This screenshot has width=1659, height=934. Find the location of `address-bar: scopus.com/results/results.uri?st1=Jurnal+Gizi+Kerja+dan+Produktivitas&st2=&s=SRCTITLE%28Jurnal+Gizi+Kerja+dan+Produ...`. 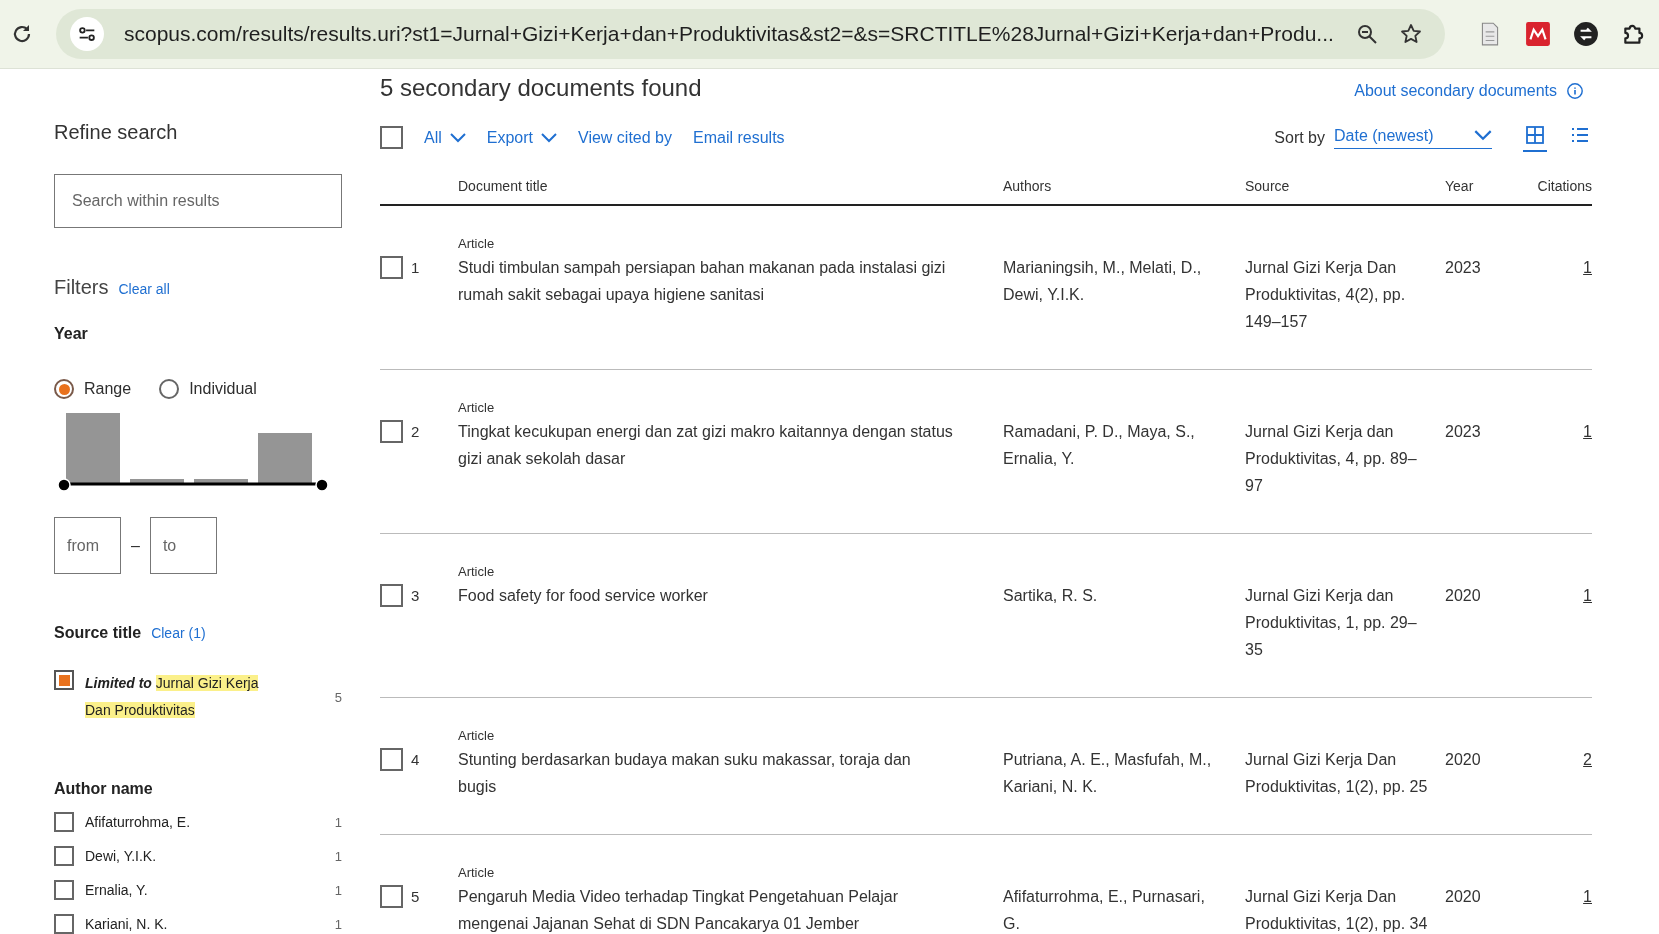

address-bar: scopus.com/results/results.uri?st1=Jurnal+Gizi+Kerja+dan+Produktivitas&st2=&s=SRCTITLE%28Jurnal+Gizi+Kerja+dan+Produ... is located at coordinates (750, 34).